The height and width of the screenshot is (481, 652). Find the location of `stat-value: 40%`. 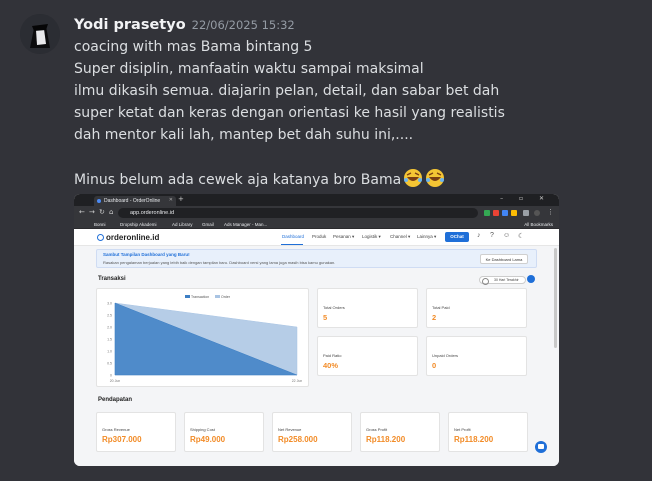

stat-value: 40% is located at coordinates (331, 365).